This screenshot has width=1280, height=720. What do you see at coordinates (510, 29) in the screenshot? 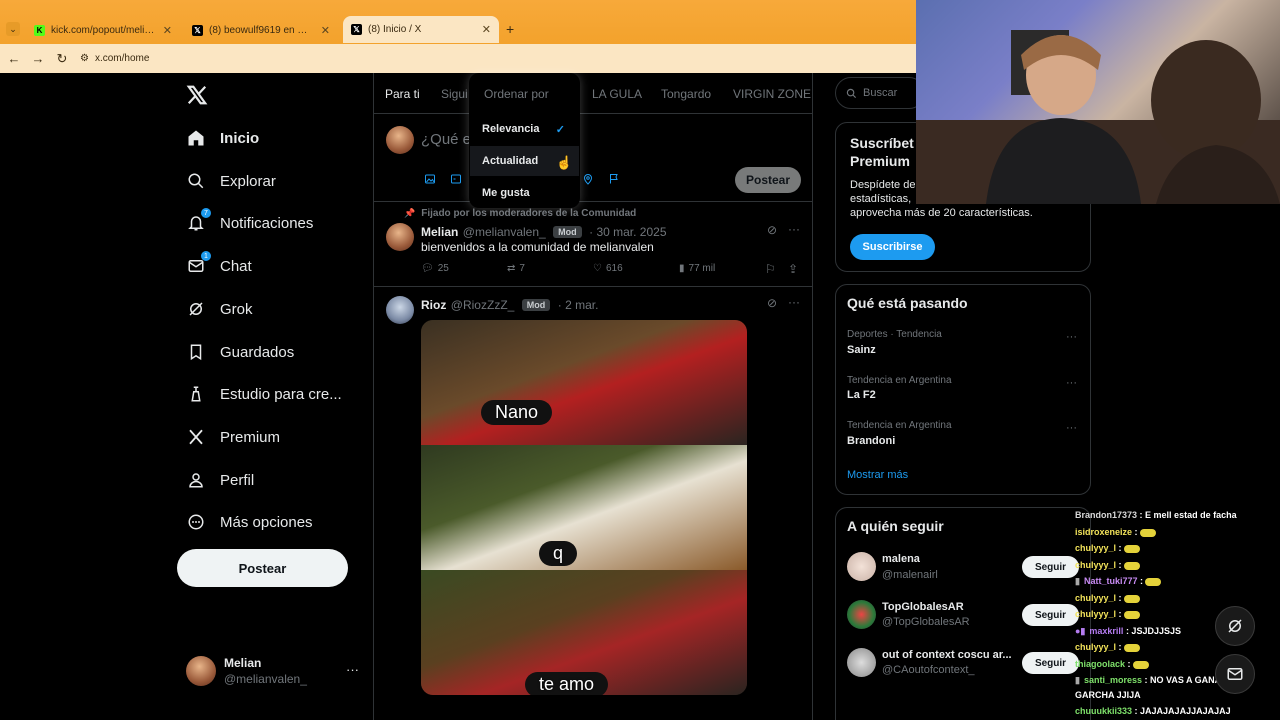
I see `new-tab-button: +` at bounding box center [510, 29].